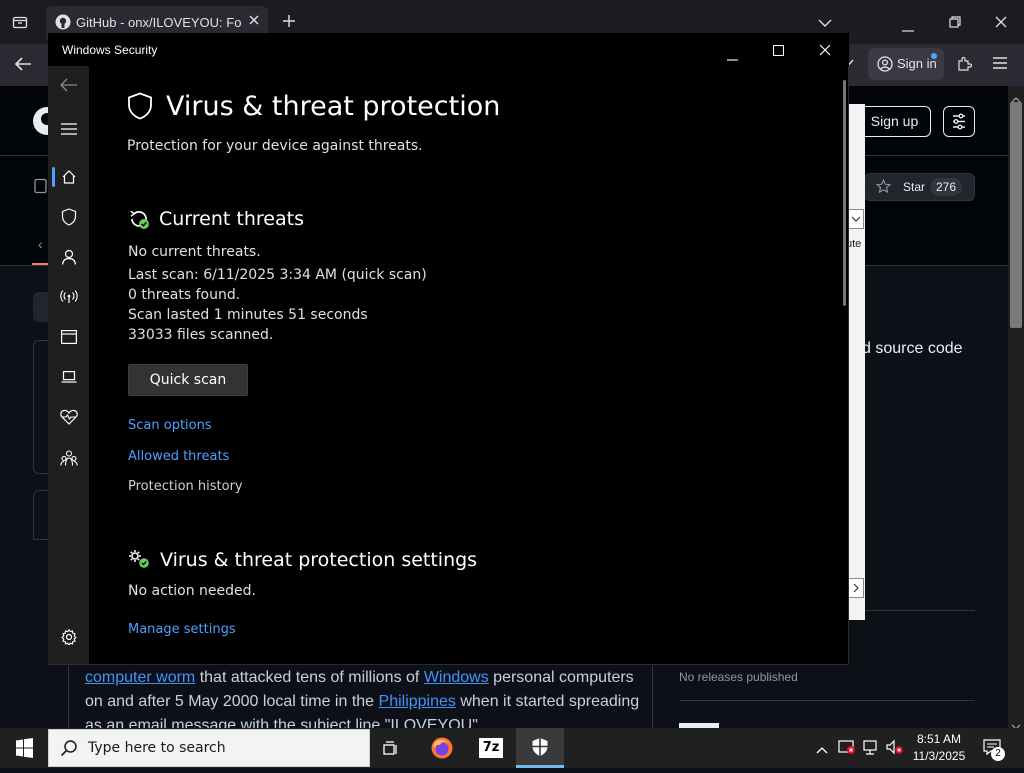 The image size is (1024, 773). Describe the element at coordinates (964, 66) in the screenshot. I see `extensions-icon` at that location.